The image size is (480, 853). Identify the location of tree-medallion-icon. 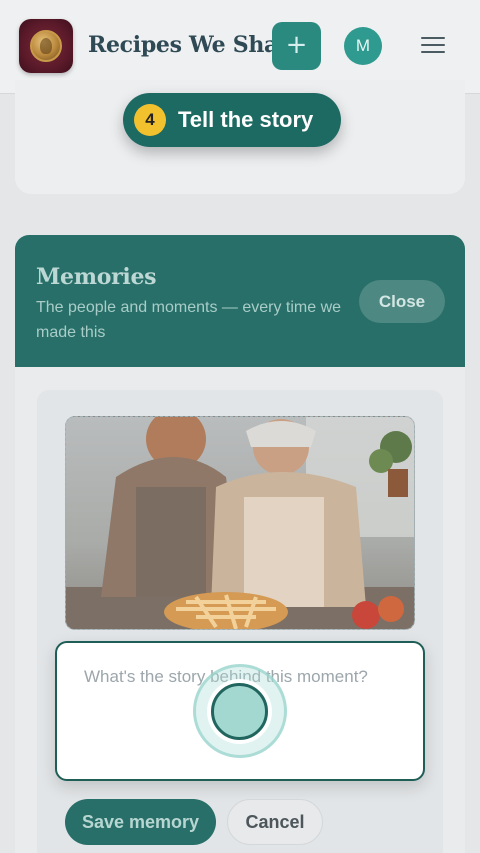
(46, 46).